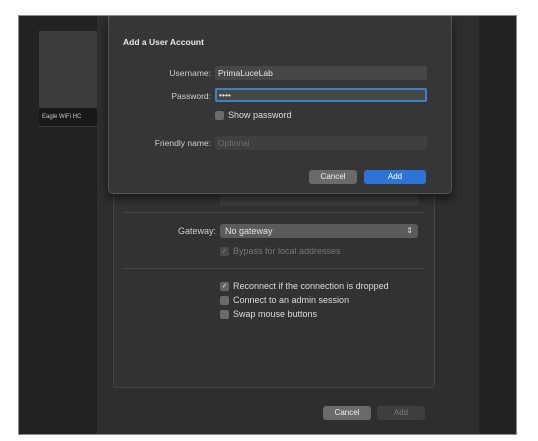  I want to click on gateway-popup: No gateway ⇕, so click(319, 231).